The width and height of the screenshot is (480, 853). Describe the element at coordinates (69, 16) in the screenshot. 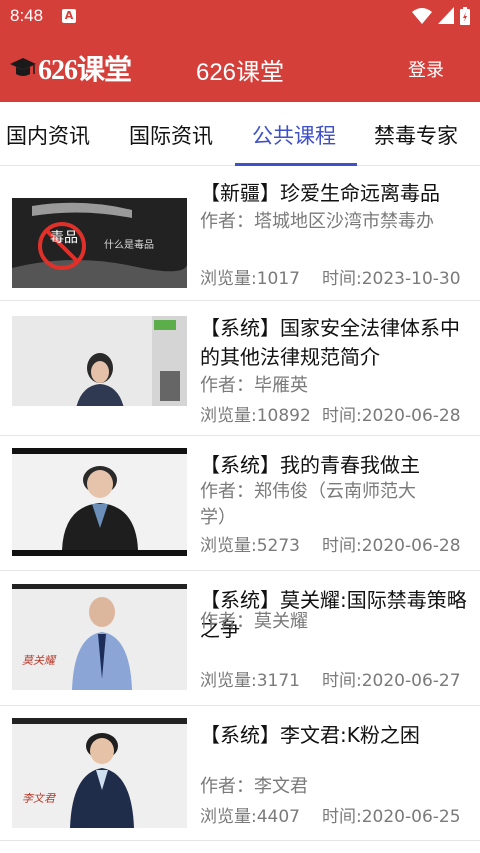

I see `notification-icon: A` at that location.